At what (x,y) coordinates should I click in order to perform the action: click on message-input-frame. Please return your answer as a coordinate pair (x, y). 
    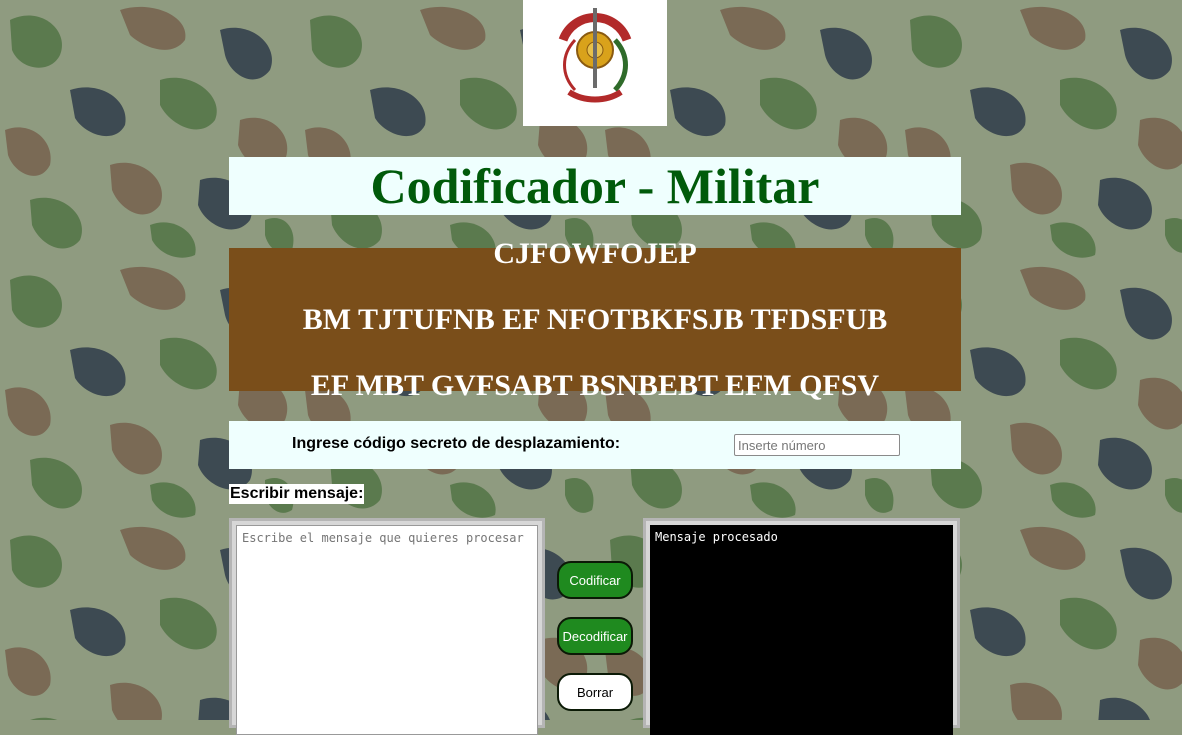
    Looking at the image, I should click on (387, 626).